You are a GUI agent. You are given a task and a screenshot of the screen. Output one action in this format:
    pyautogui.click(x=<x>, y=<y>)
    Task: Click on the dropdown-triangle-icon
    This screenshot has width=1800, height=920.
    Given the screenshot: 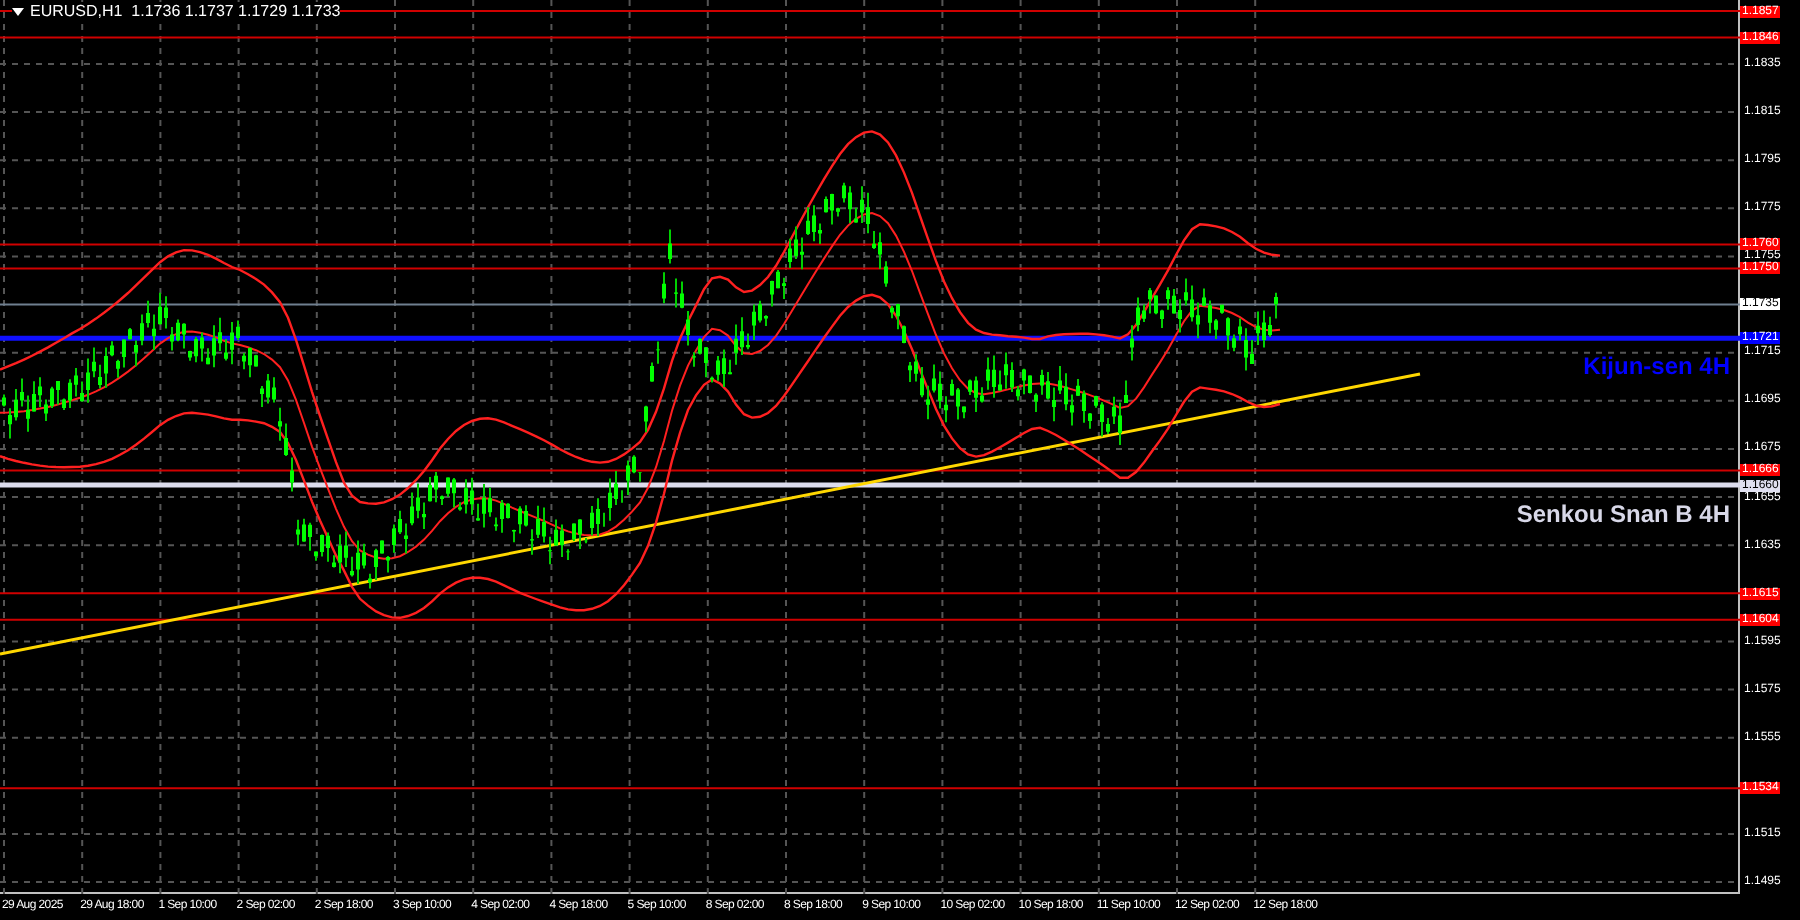 What is the action you would take?
    pyautogui.click(x=18, y=12)
    